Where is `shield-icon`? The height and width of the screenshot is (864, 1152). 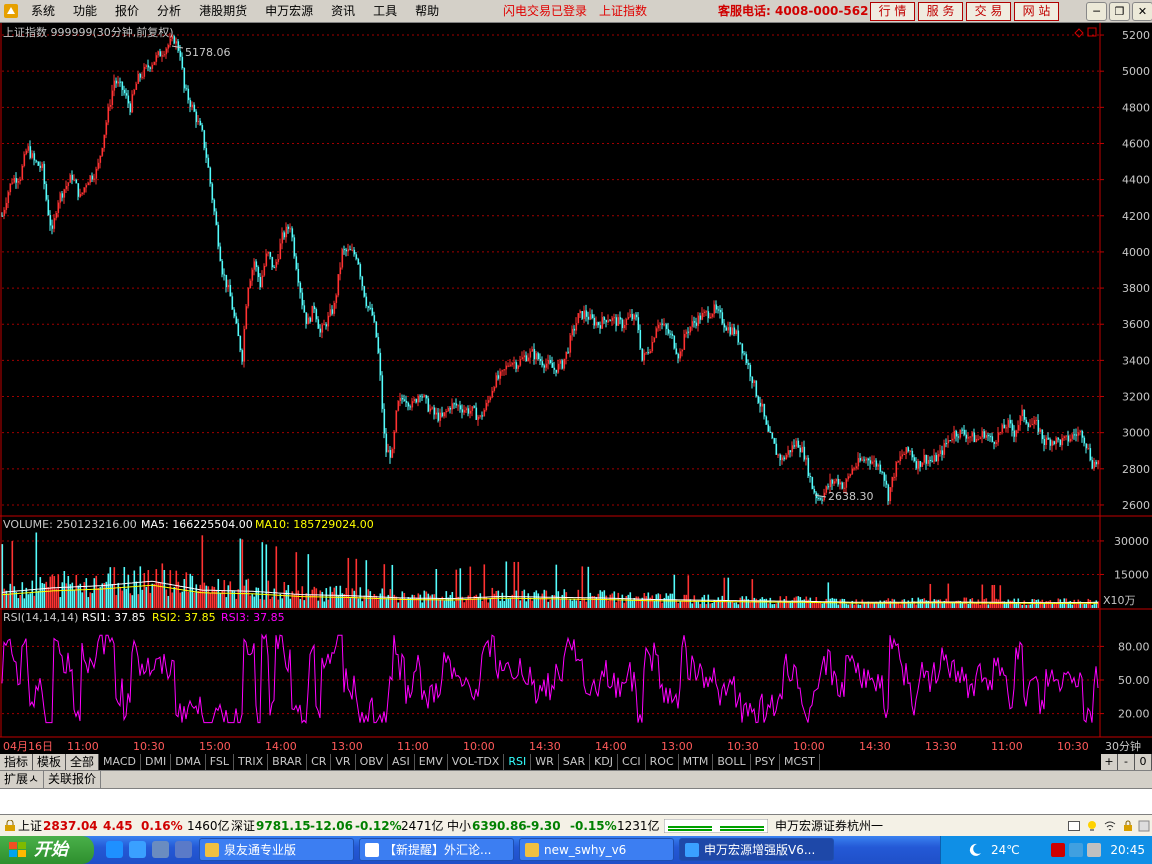 shield-icon is located at coordinates (1058, 850).